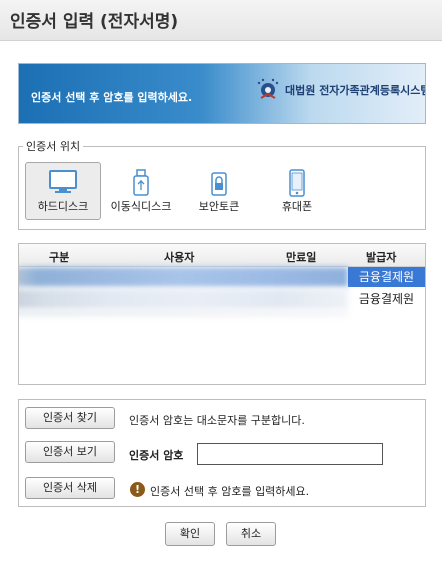 This screenshot has height=564, width=442. I want to click on find-certificate-button: 인증서 찾기, so click(70, 418).